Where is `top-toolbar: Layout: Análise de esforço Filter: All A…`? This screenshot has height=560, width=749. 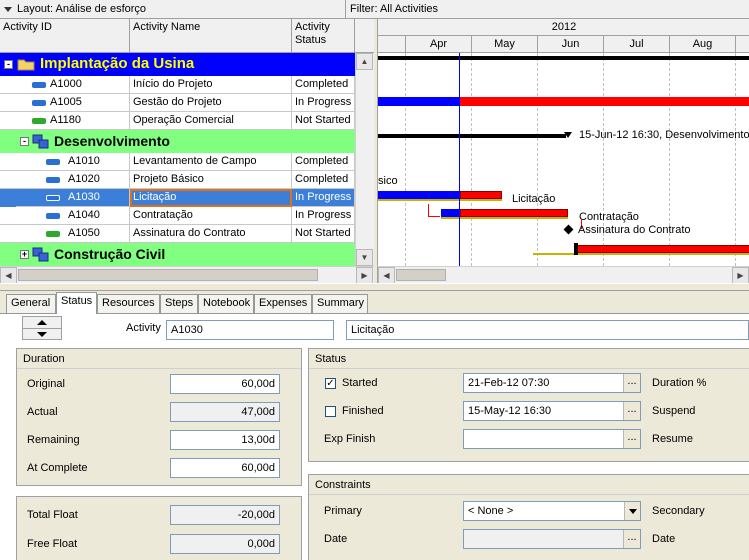
top-toolbar: Layout: Análise de esforço Filter: All A… is located at coordinates (374, 9).